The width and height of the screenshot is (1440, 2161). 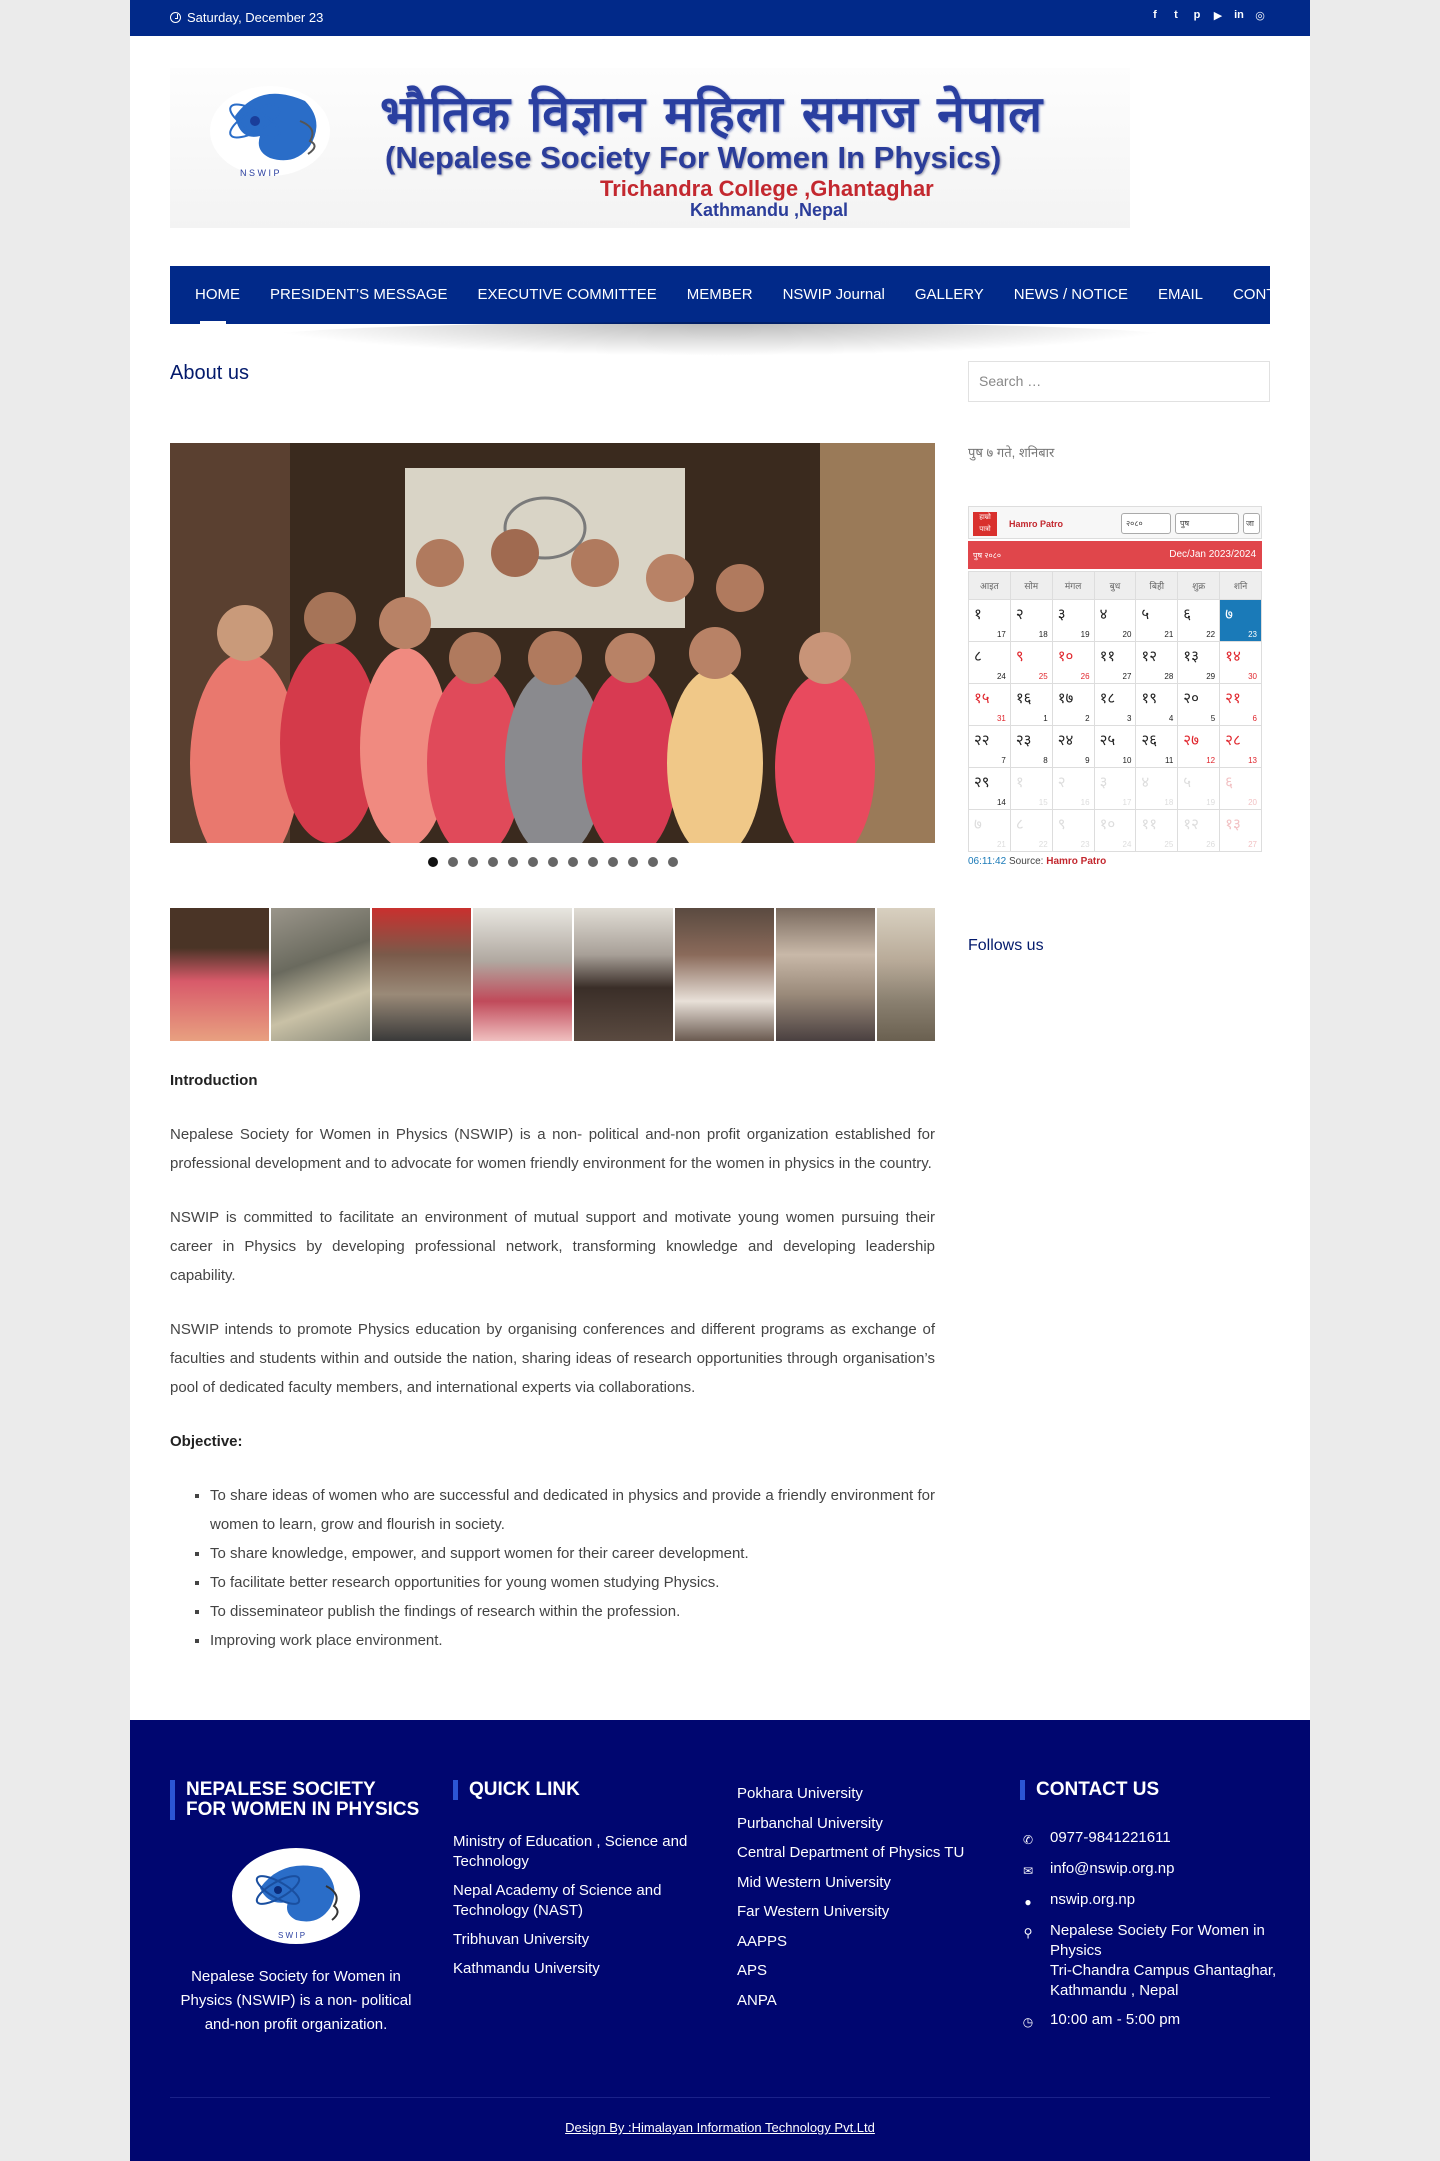 What do you see at coordinates (1176, 15) in the screenshot?
I see `twitter-icon: t` at bounding box center [1176, 15].